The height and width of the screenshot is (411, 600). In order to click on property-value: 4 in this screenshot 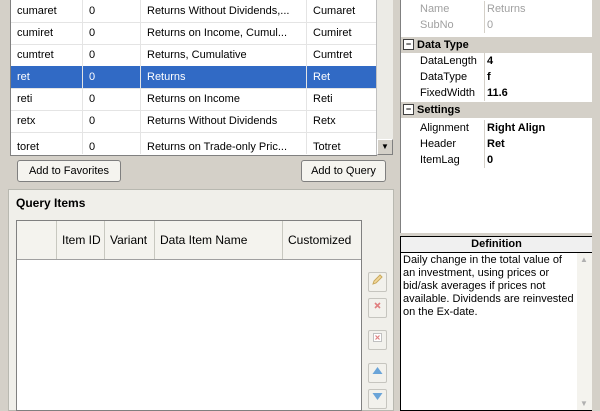, I will do `click(490, 61)`.